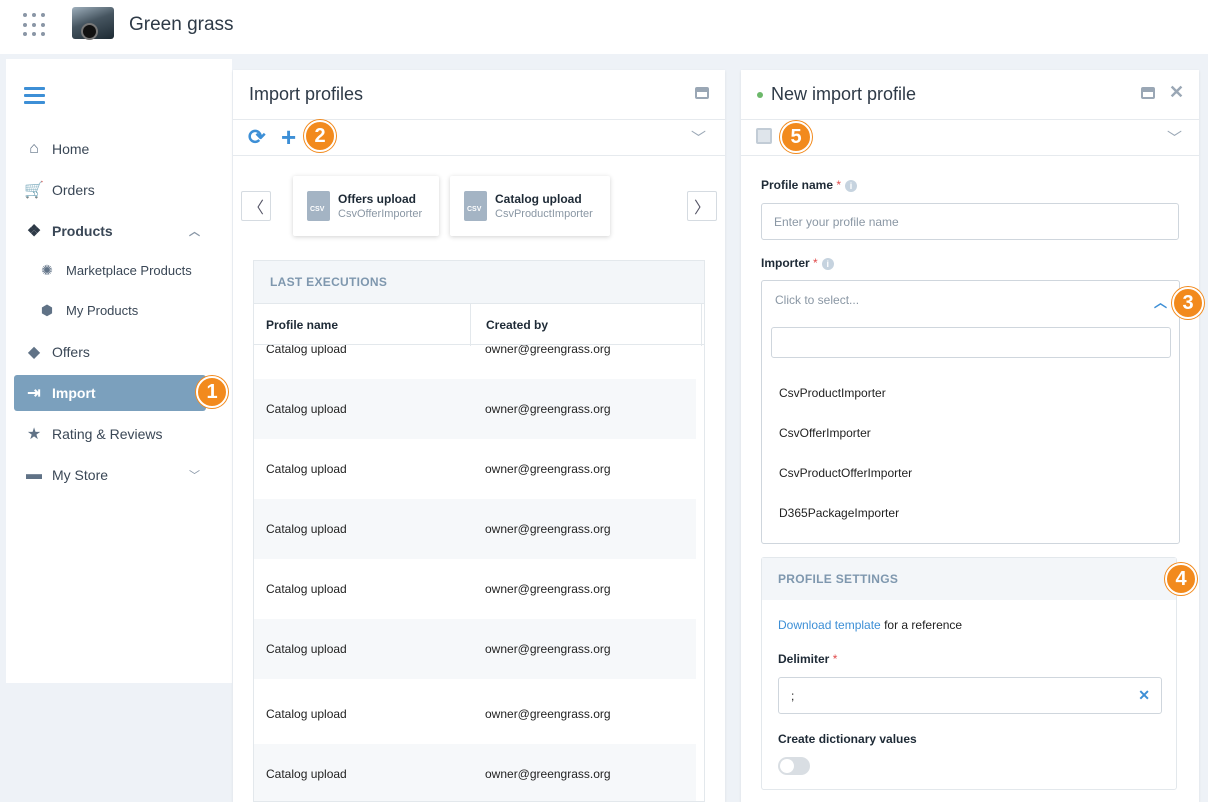 The height and width of the screenshot is (802, 1208). I want to click on profile-card-name: Offers upload, so click(377, 199).